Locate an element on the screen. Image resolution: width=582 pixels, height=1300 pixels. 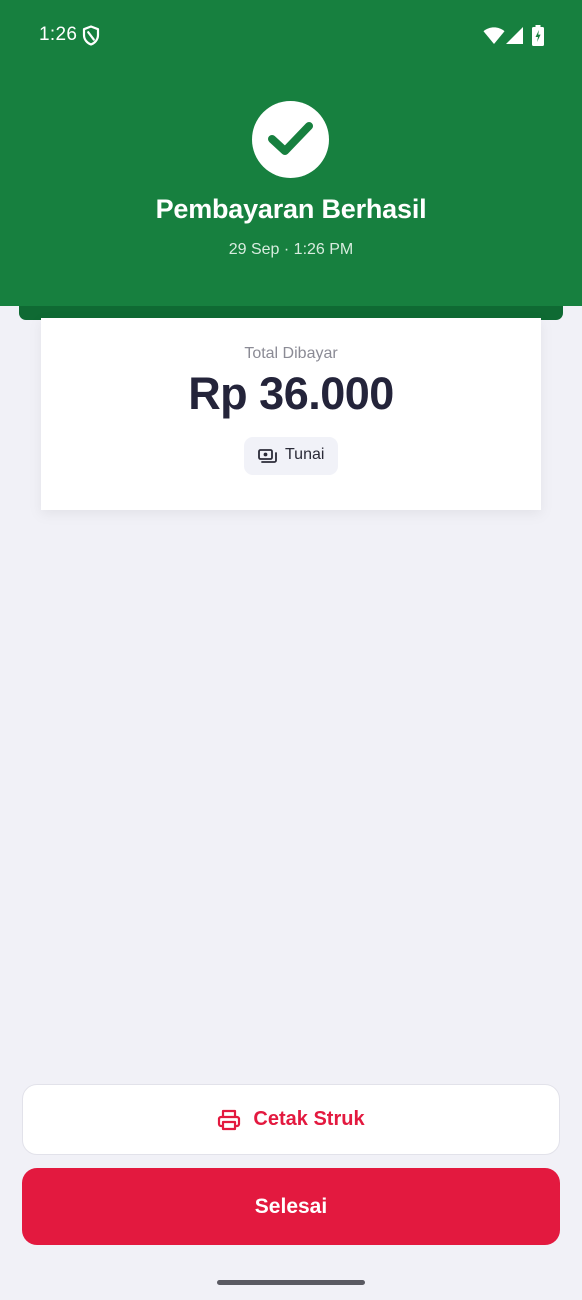
status-time: 1:26 is located at coordinates (58, 34).